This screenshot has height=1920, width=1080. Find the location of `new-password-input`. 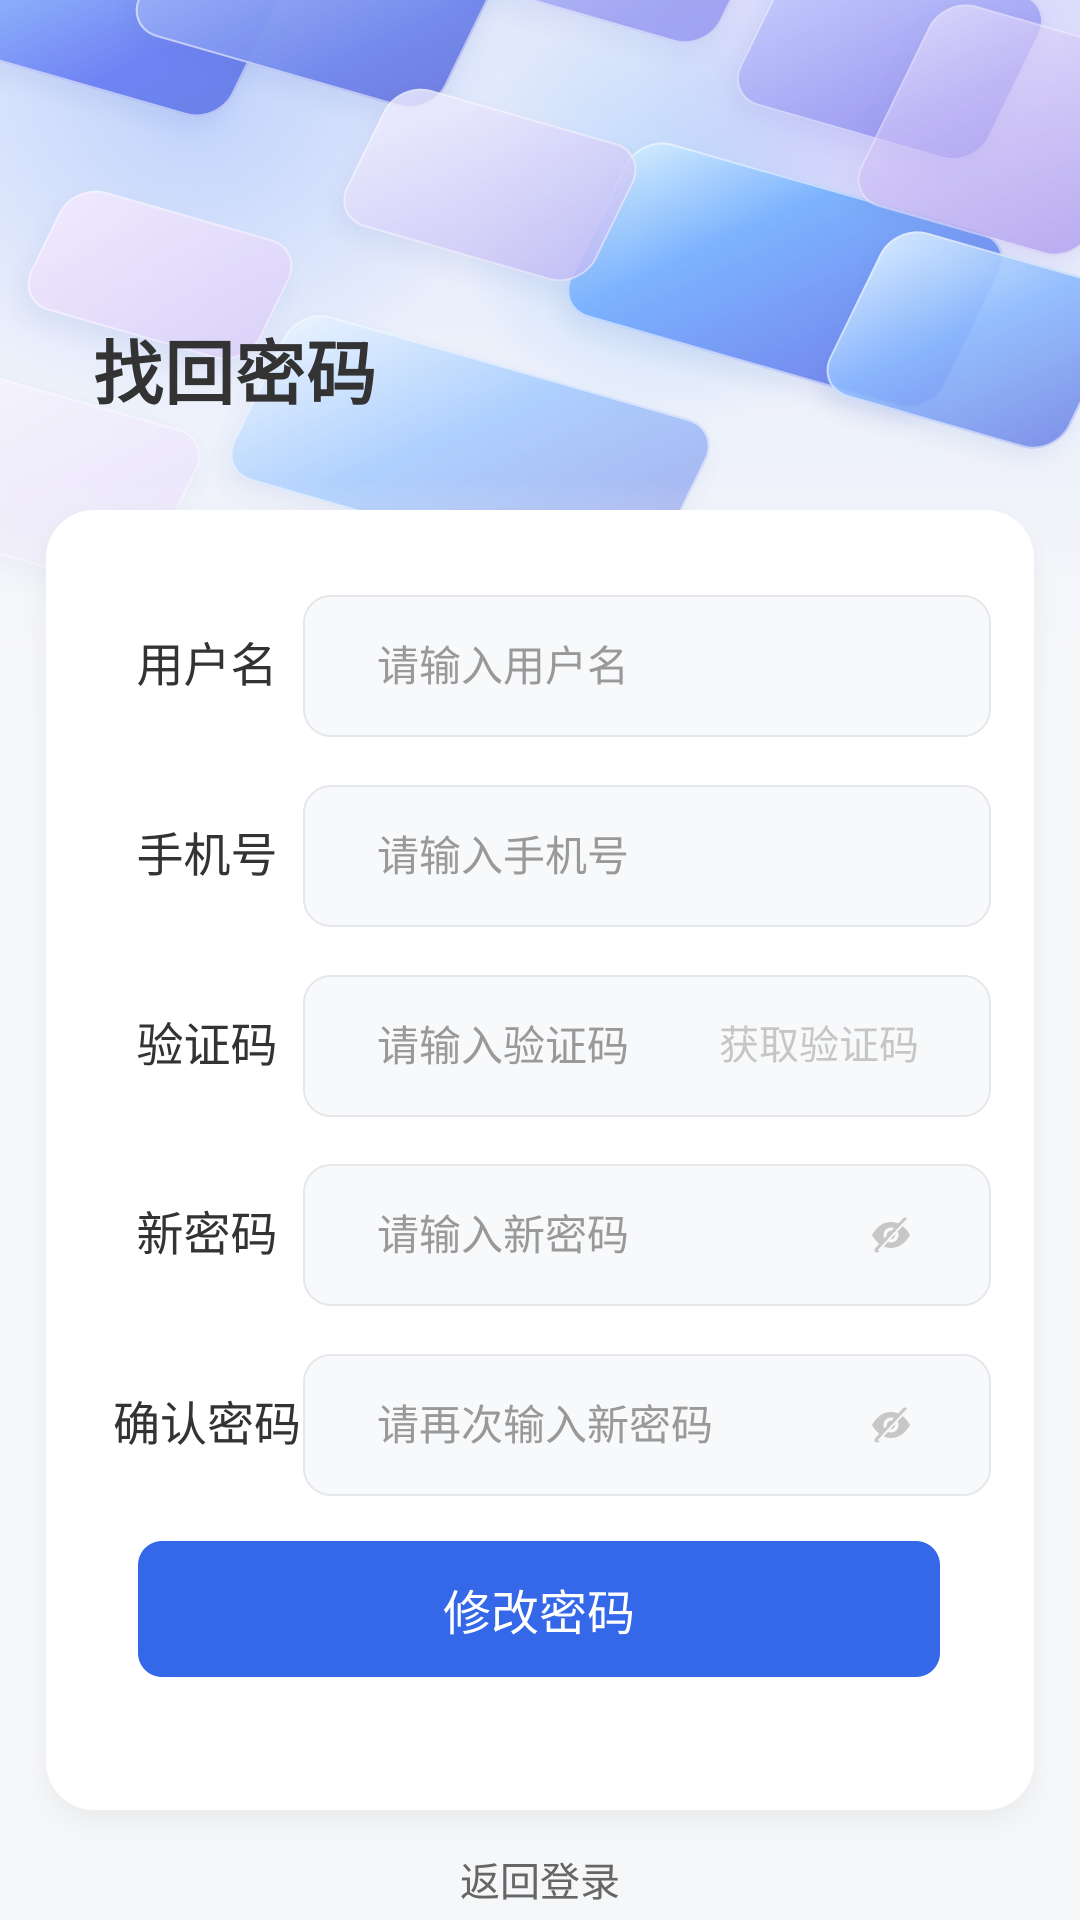

new-password-input is located at coordinates (602, 1235).